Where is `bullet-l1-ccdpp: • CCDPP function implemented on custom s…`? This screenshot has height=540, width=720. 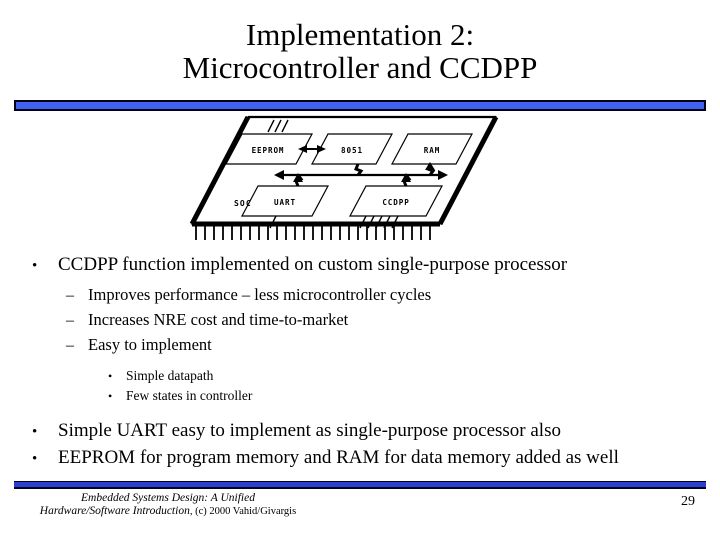
bullet-l1-ccdpp: • CCDPP function implemented on custom s… is located at coordinates (376, 264).